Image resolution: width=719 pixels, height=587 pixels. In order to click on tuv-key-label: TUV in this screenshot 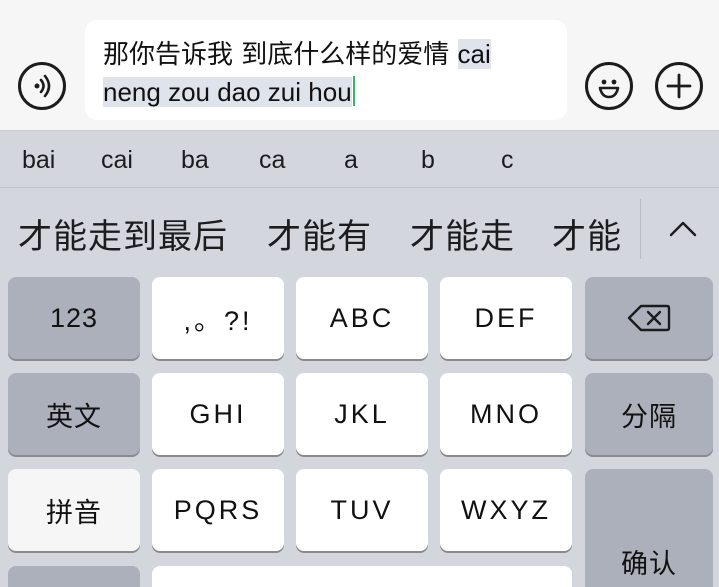, I will do `click(362, 509)`.